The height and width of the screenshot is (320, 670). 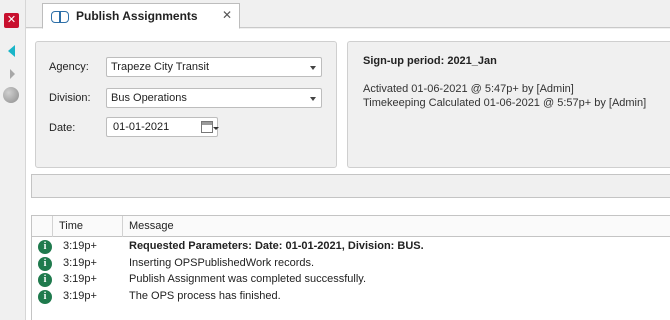 What do you see at coordinates (11, 51) in the screenshot?
I see `arrow-left-icon` at bounding box center [11, 51].